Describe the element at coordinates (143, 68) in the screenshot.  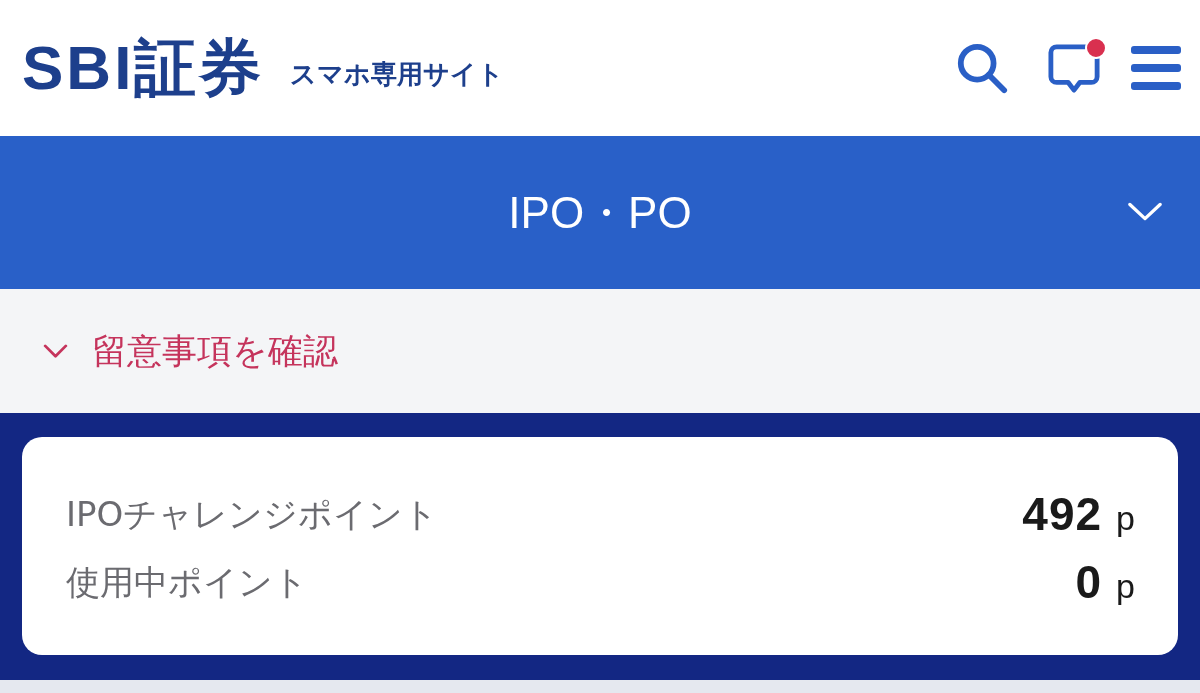
I see `logo: SBI証券` at that location.